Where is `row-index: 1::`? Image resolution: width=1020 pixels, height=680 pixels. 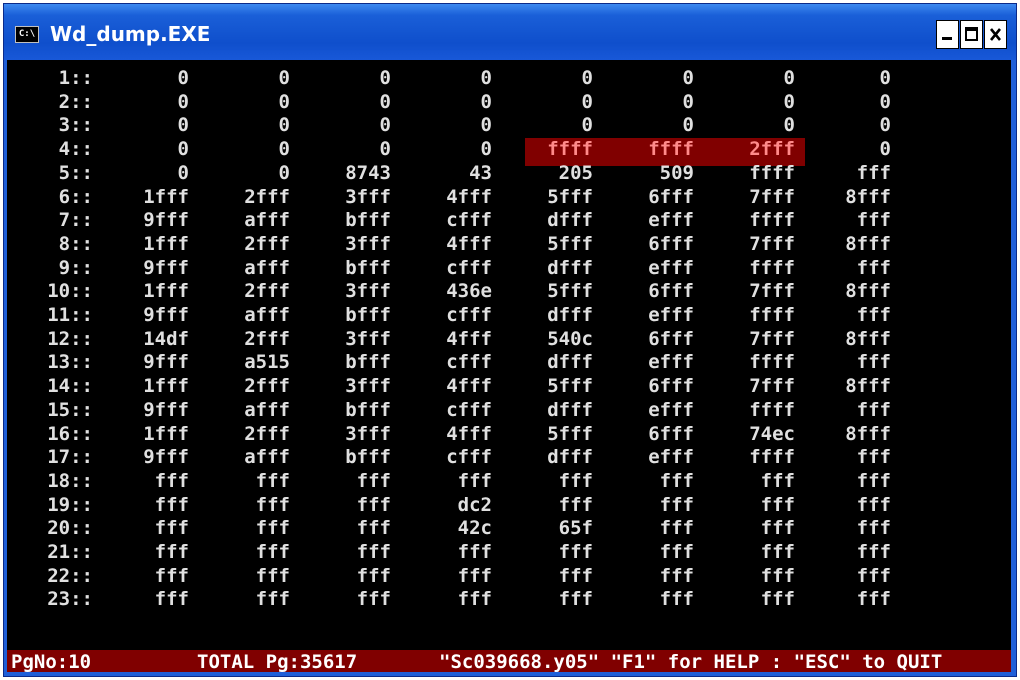
row-index: 1:: is located at coordinates (75, 78).